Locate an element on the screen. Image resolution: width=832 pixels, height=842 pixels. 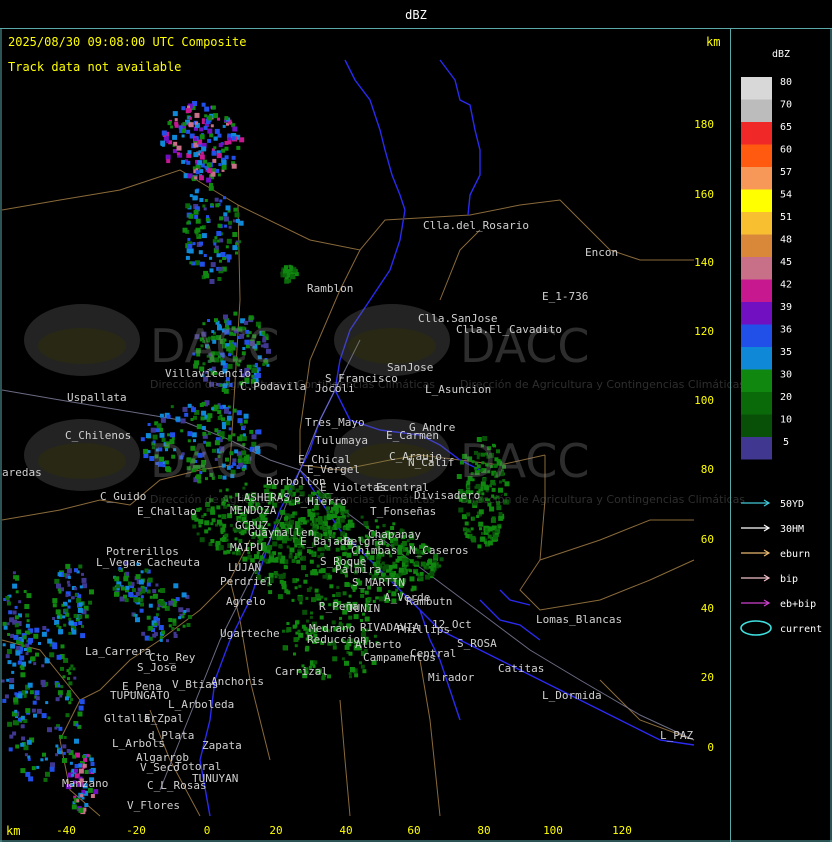
place-label: Uspallata is located at coordinates (97, 397).